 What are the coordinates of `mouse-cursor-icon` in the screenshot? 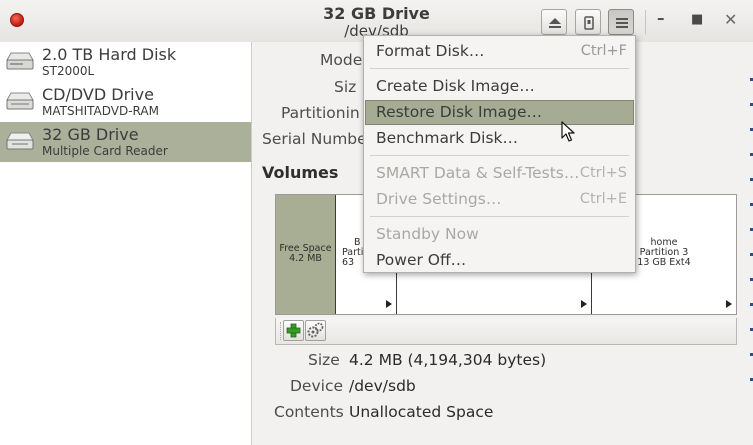 It's located at (568, 131).